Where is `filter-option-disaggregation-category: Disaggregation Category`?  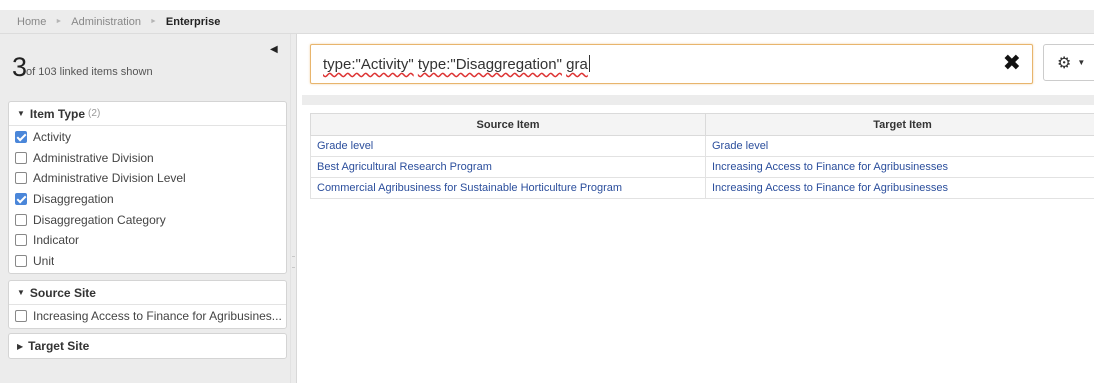 filter-option-disaggregation-category: Disaggregation Category is located at coordinates (147, 219).